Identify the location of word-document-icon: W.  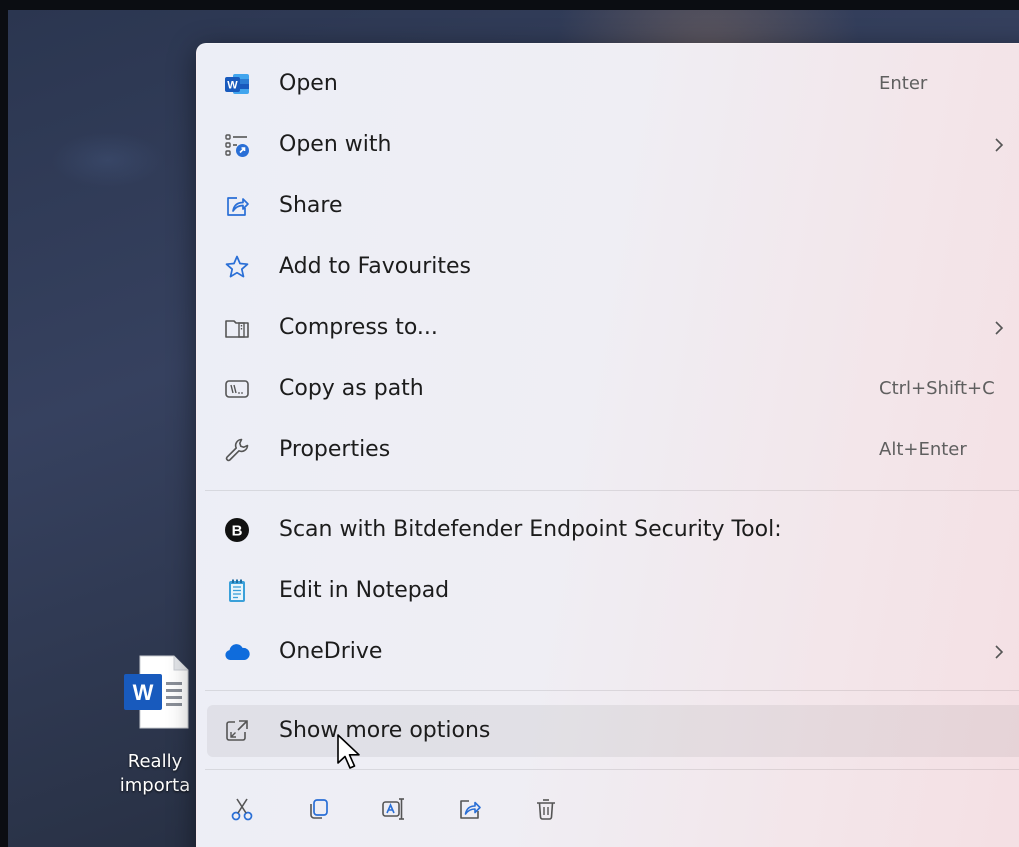
(157, 692).